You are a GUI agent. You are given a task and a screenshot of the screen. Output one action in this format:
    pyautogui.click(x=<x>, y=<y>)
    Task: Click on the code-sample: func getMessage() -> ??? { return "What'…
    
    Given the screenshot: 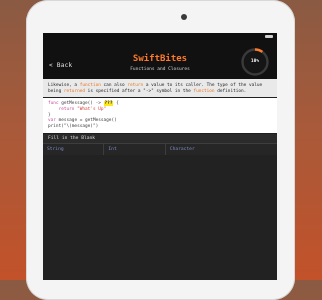 What is the action you would take?
    pyautogui.click(x=160, y=115)
    